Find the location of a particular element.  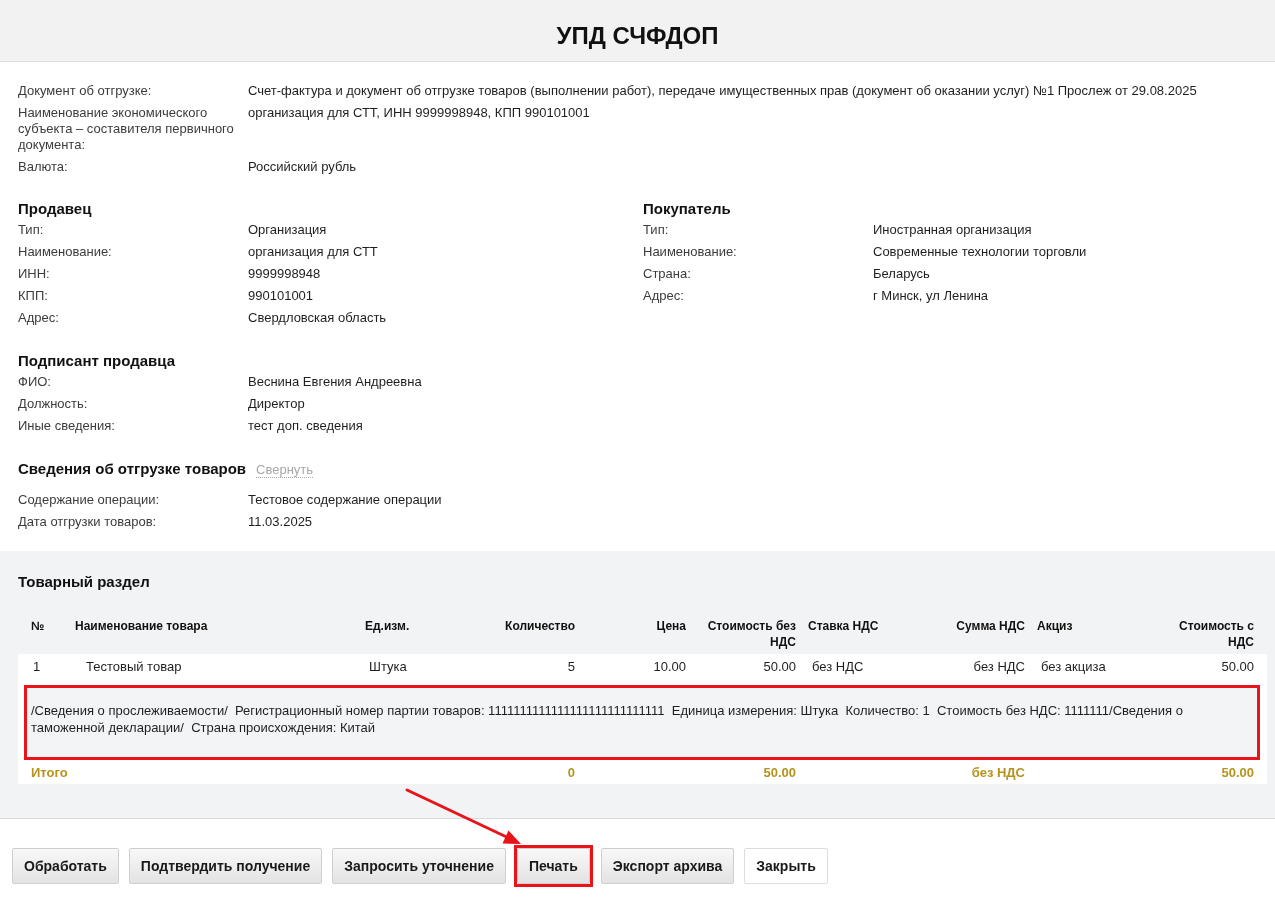

field-value: Иностранная организация is located at coordinates (952, 230).